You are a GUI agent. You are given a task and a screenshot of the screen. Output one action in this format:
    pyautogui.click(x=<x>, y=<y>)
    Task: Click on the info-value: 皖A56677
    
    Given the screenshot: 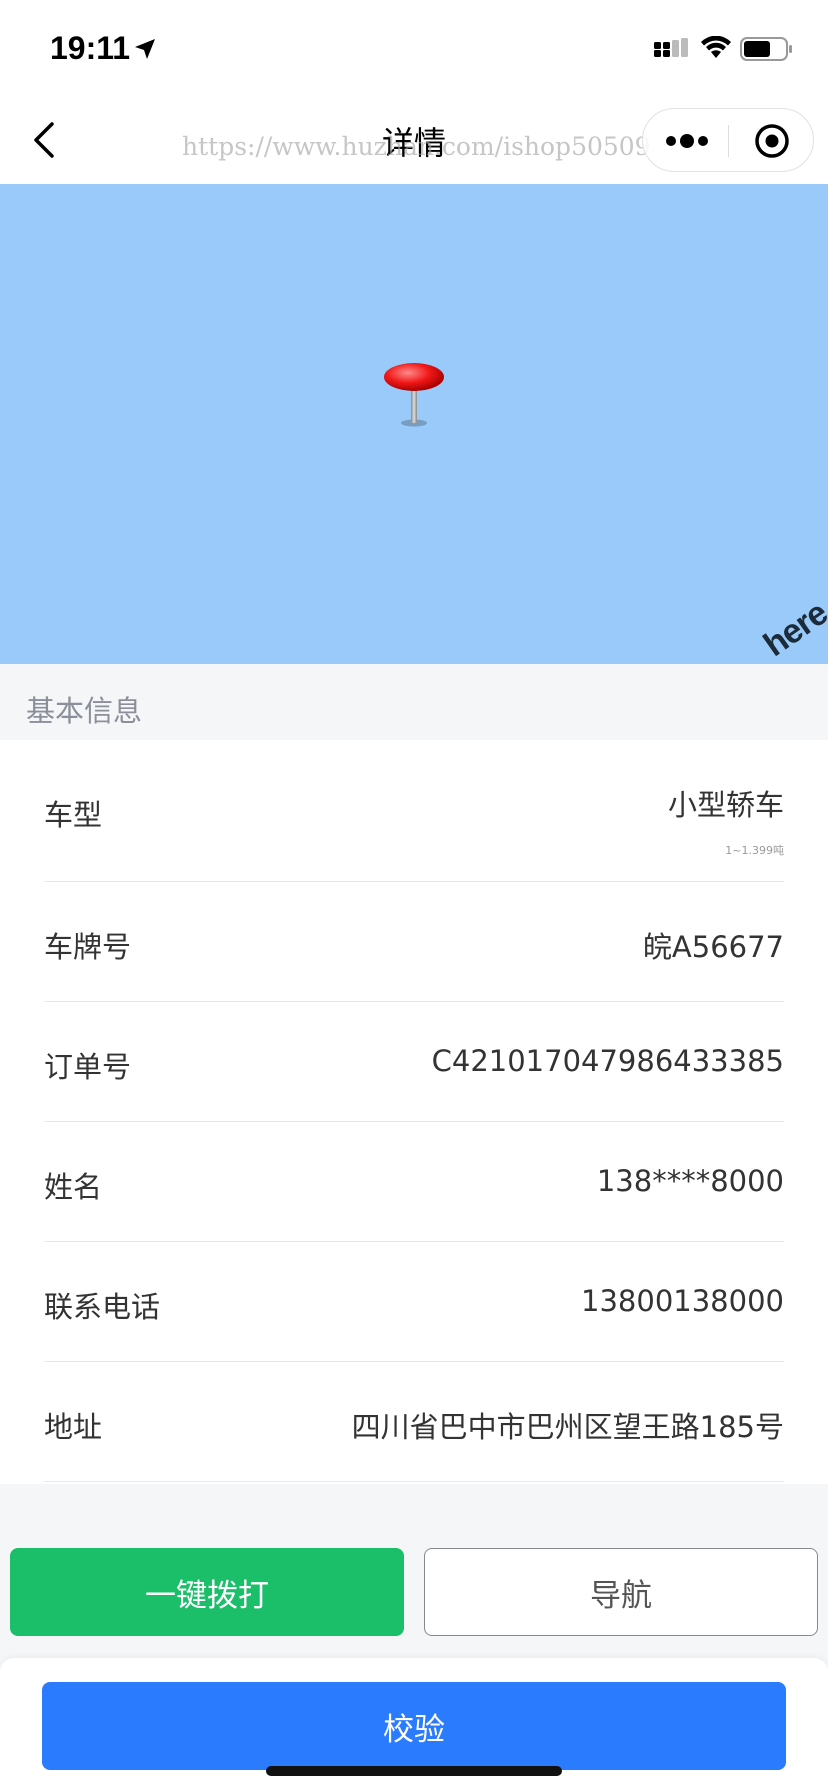 What is the action you would take?
    pyautogui.click(x=713, y=947)
    